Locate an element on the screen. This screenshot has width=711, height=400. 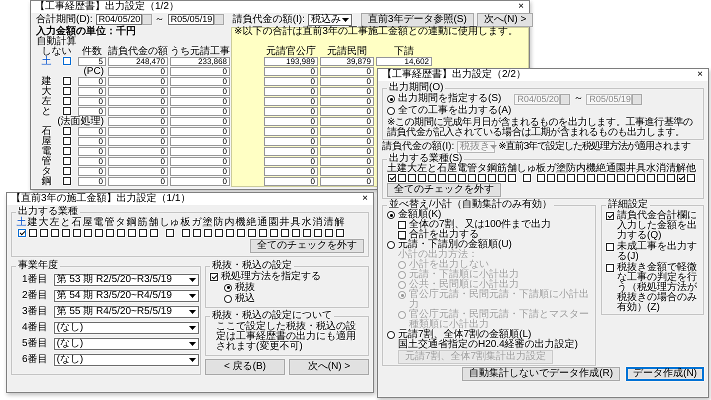
back-button: < 戻る(B) is located at coordinates (245, 367).